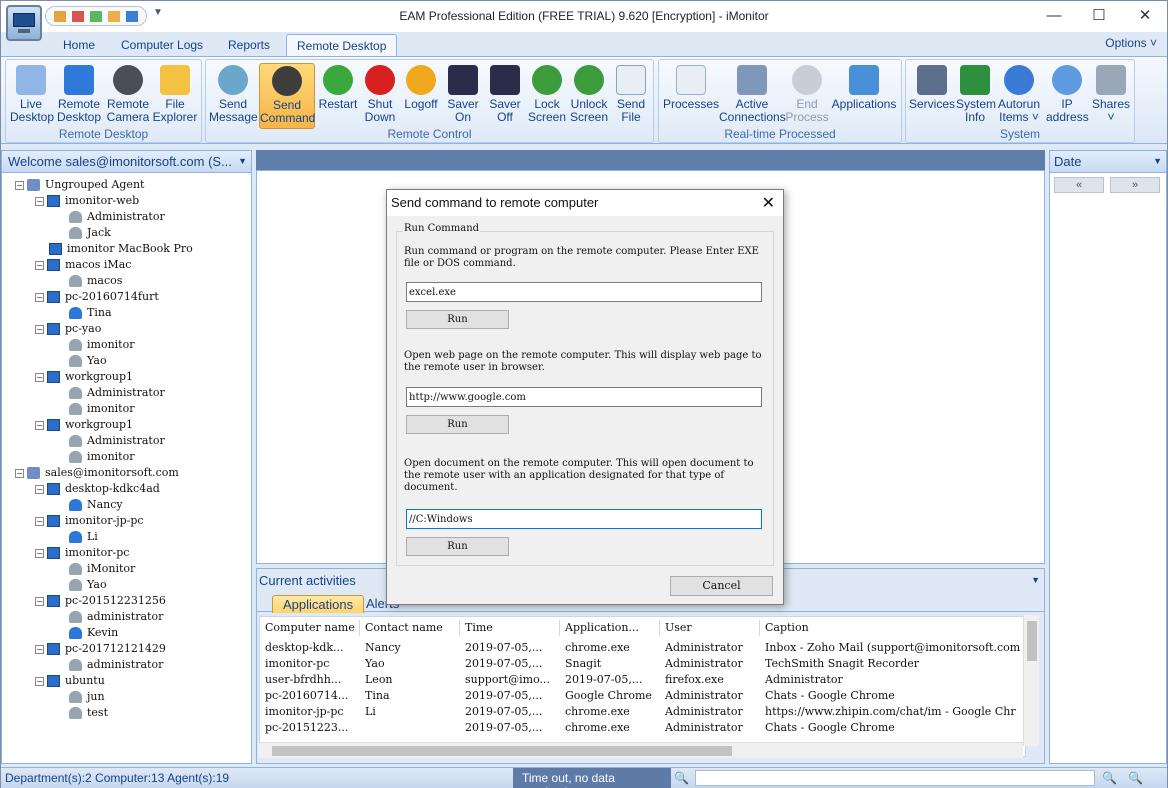  What do you see at coordinates (1019, 96) in the screenshot?
I see `autorun-items-button: Autorun Items ˅` at bounding box center [1019, 96].